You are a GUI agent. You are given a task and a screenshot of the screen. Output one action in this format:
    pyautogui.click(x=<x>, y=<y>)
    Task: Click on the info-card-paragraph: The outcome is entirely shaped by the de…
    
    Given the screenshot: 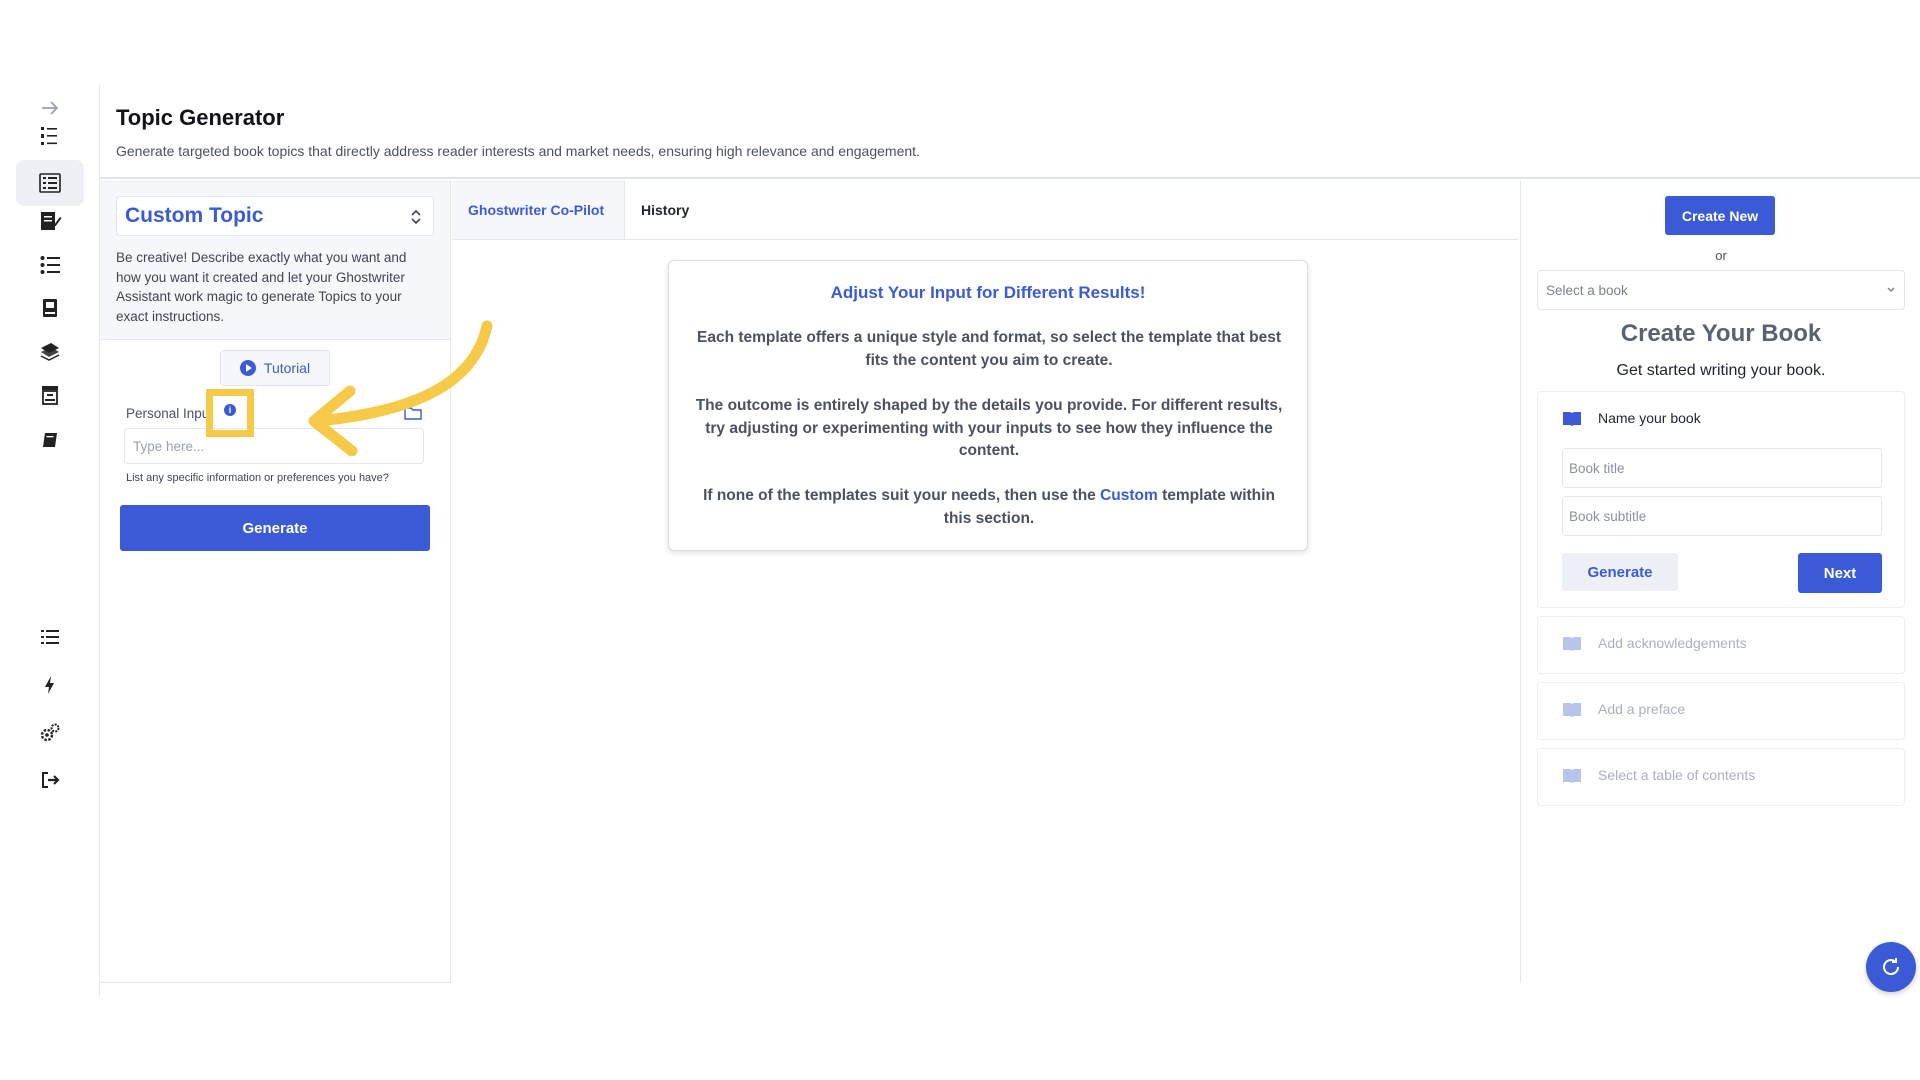 What is the action you would take?
    pyautogui.click(x=989, y=428)
    